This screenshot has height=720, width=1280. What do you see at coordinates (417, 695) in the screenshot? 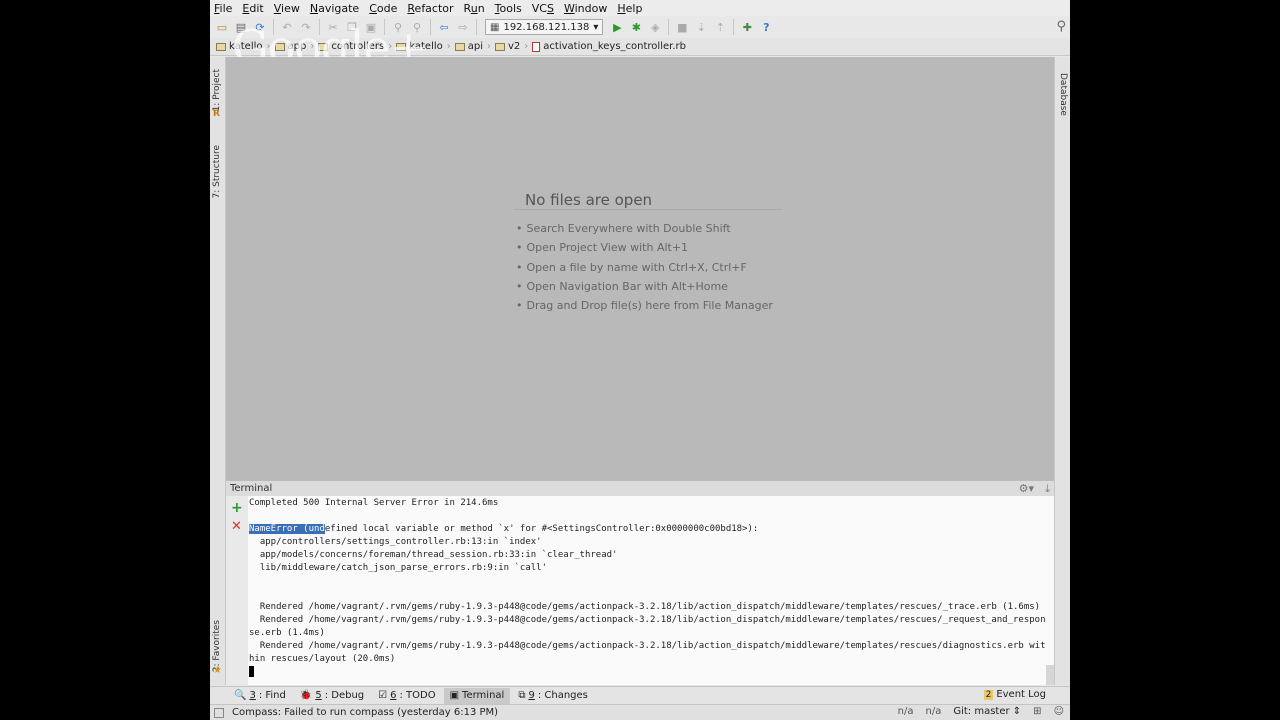
I see `tab-label: : TODO` at bounding box center [417, 695].